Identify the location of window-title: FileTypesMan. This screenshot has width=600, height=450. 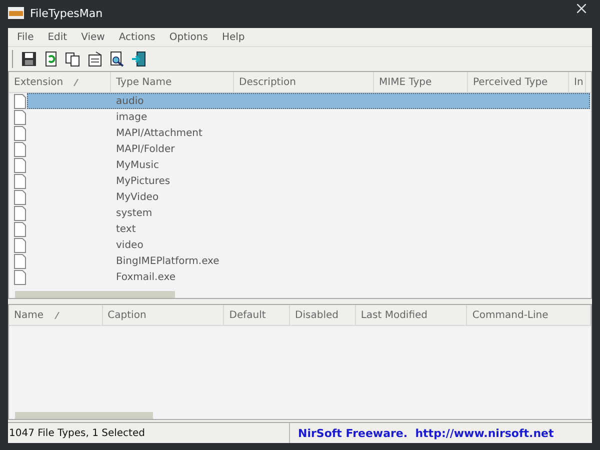
(66, 13).